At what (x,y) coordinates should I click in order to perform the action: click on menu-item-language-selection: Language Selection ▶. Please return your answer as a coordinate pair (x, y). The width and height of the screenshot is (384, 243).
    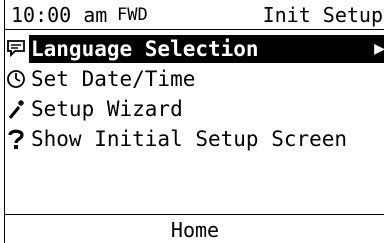
    Looking at the image, I should click on (194, 49).